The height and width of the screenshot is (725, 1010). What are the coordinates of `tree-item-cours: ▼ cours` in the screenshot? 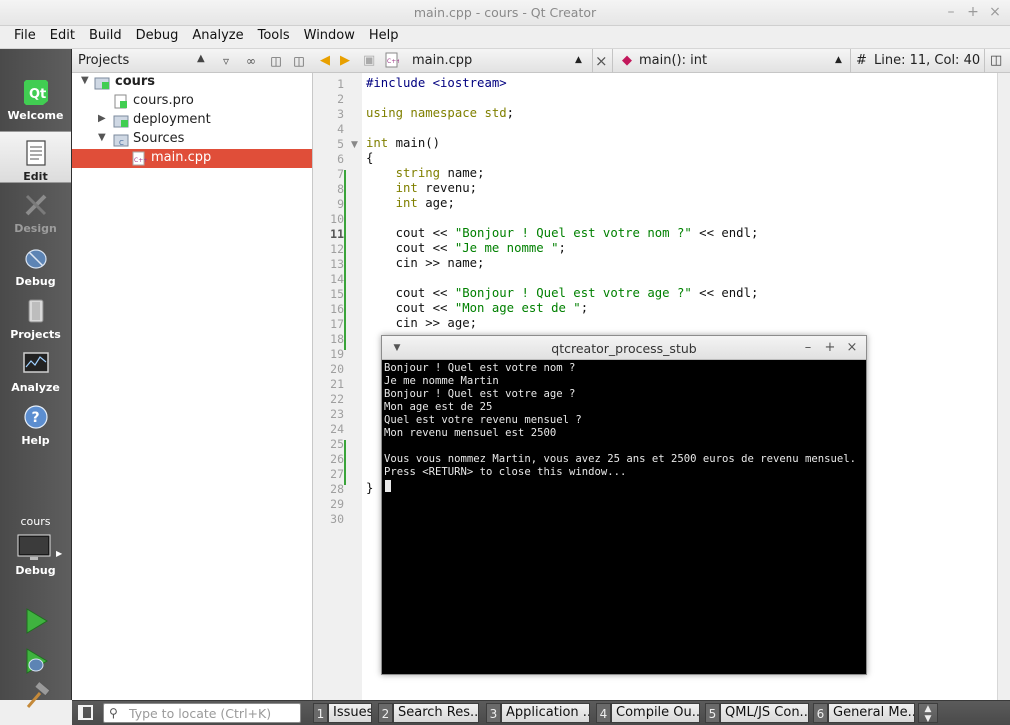 It's located at (192, 82).